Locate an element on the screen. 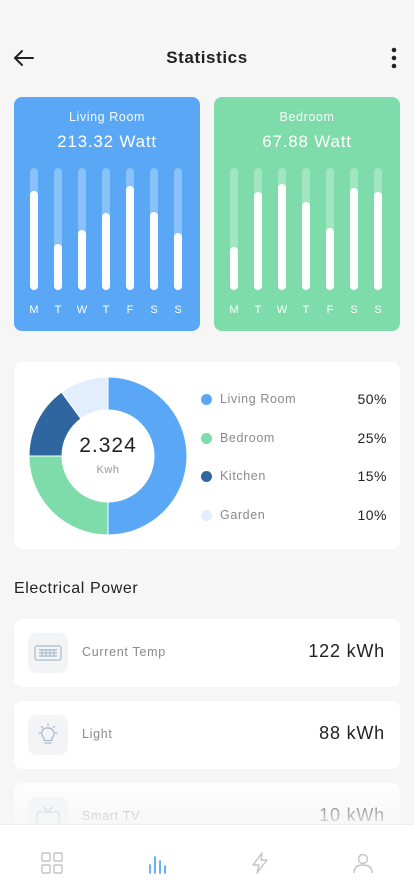 The image size is (414, 896). grid-icon is located at coordinates (52, 863).